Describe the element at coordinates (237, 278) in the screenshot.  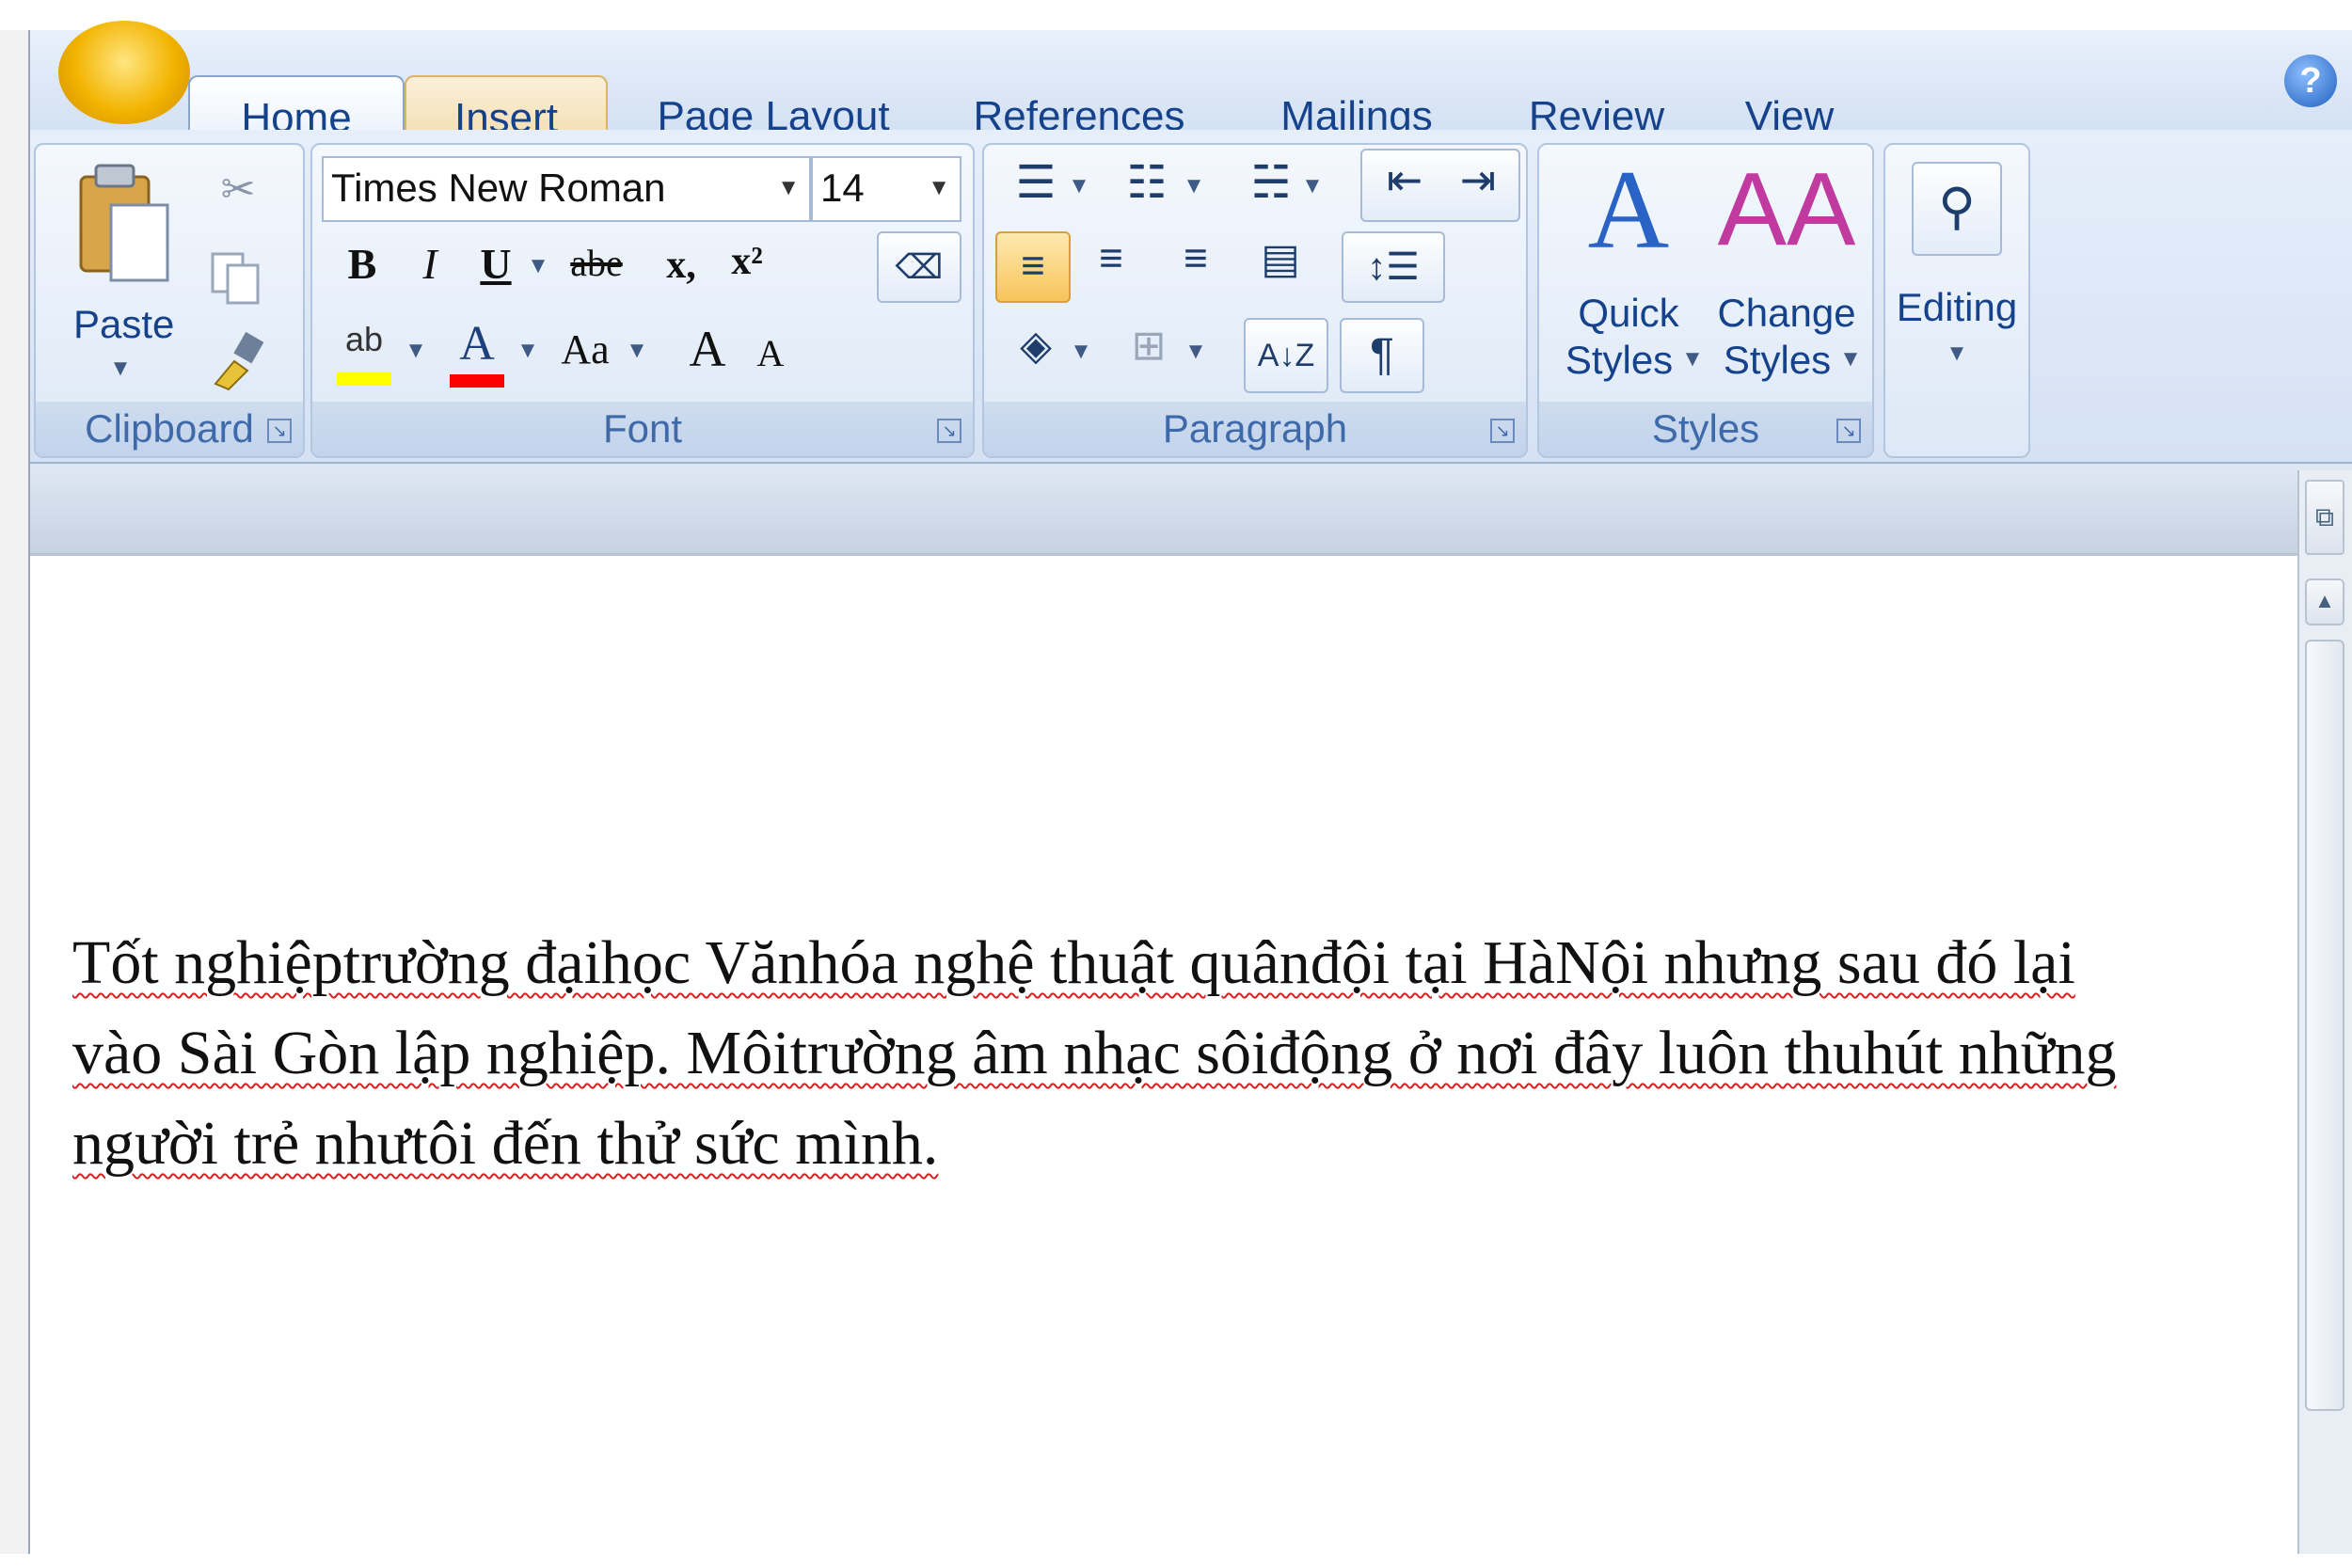
I see `copy-icon` at that location.